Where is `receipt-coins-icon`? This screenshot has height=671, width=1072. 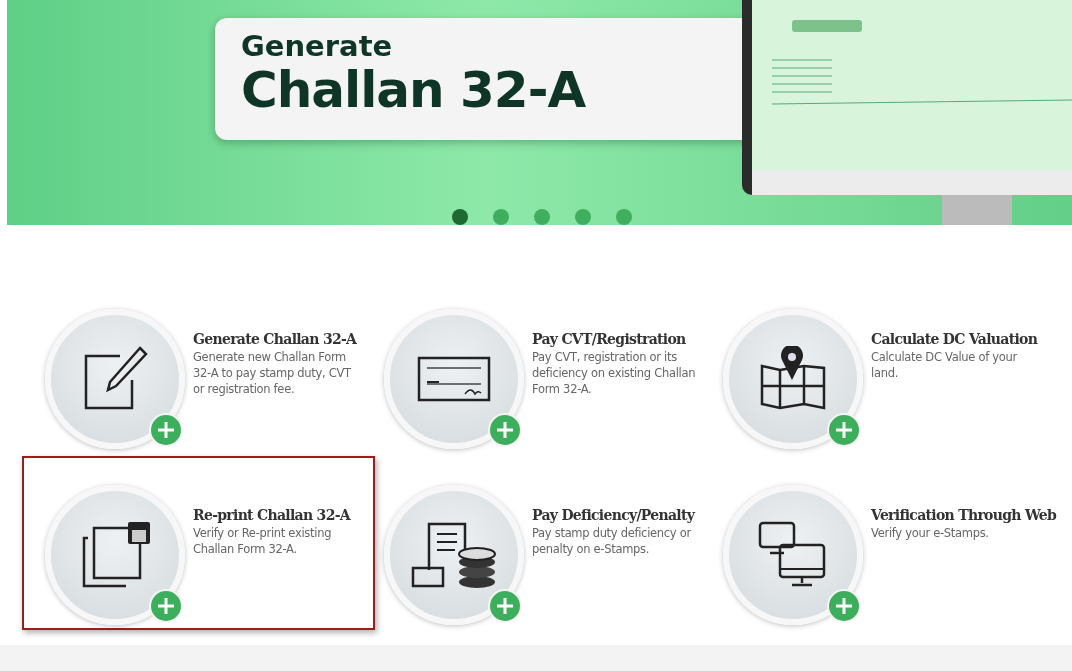
receipt-coins-icon is located at coordinates (454, 555).